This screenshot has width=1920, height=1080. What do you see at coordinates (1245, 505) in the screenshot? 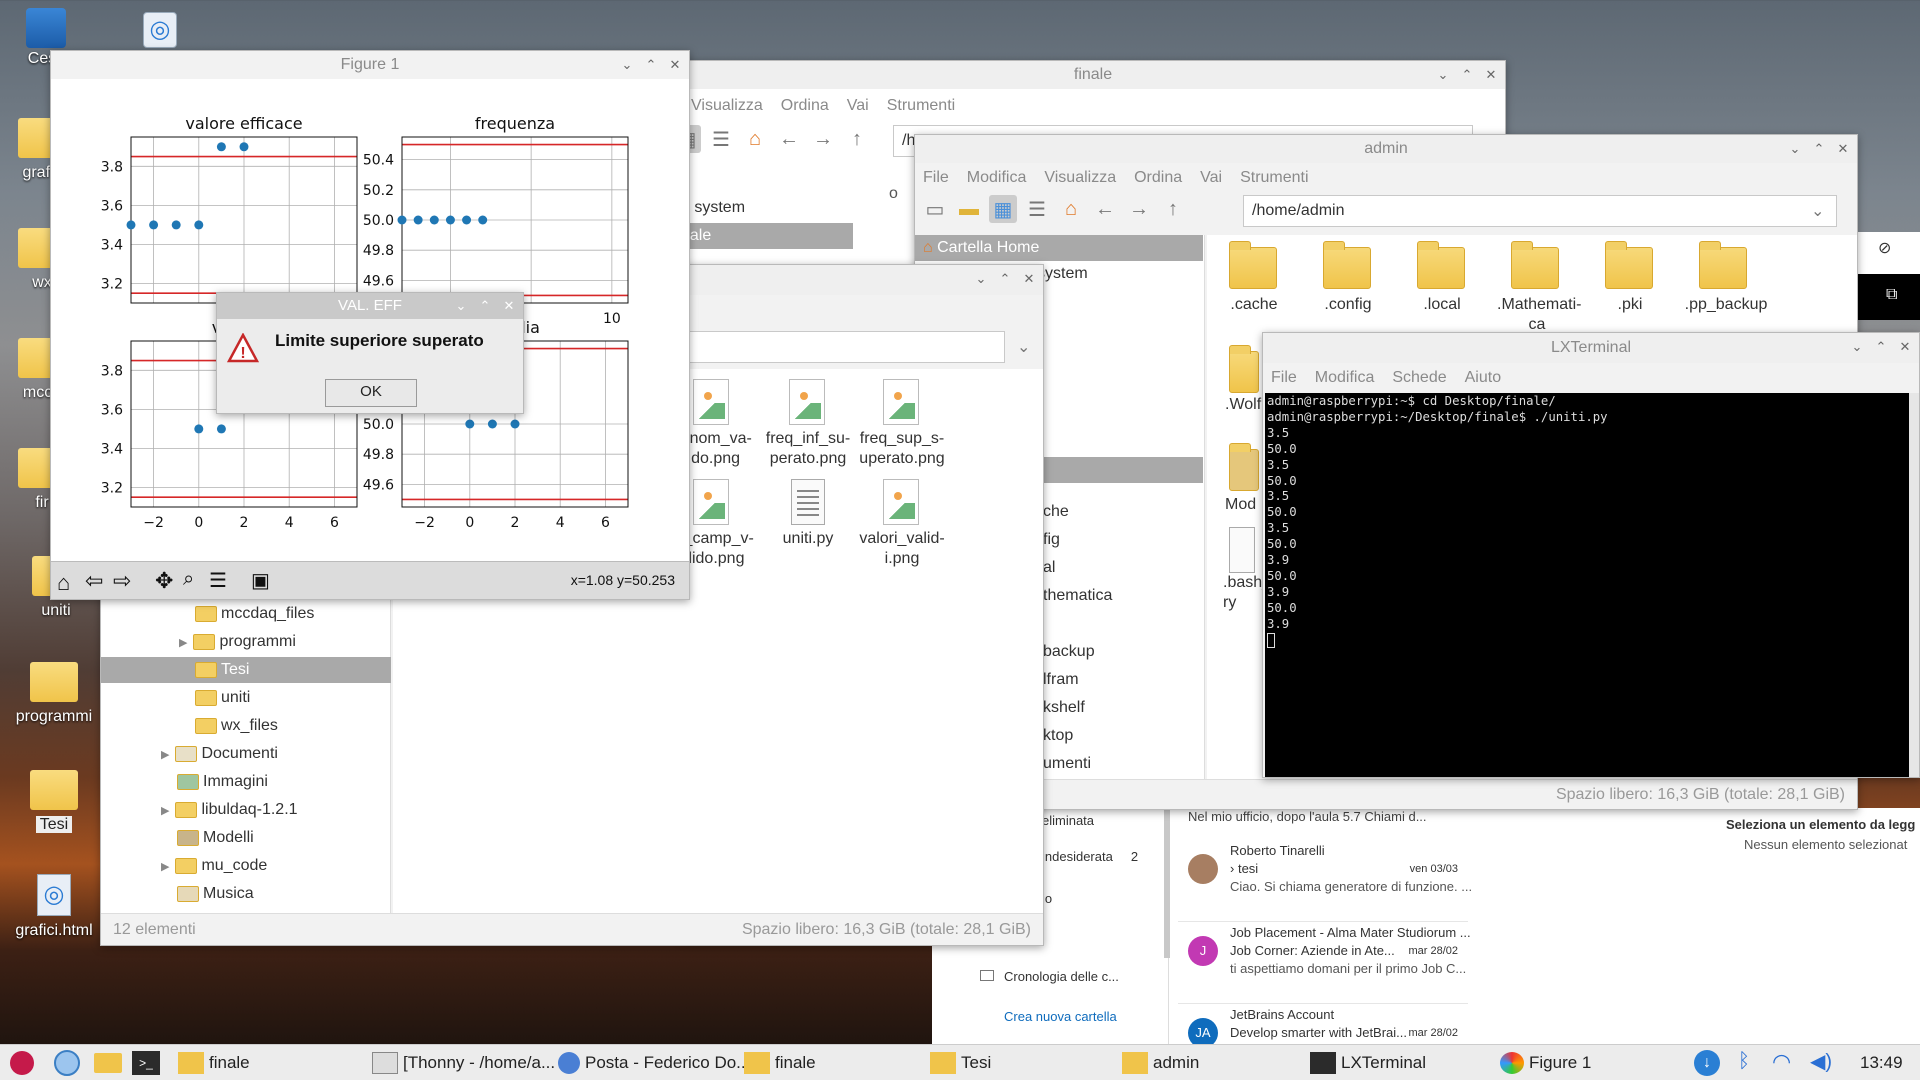
I see `file-label: Mod` at bounding box center [1245, 505].